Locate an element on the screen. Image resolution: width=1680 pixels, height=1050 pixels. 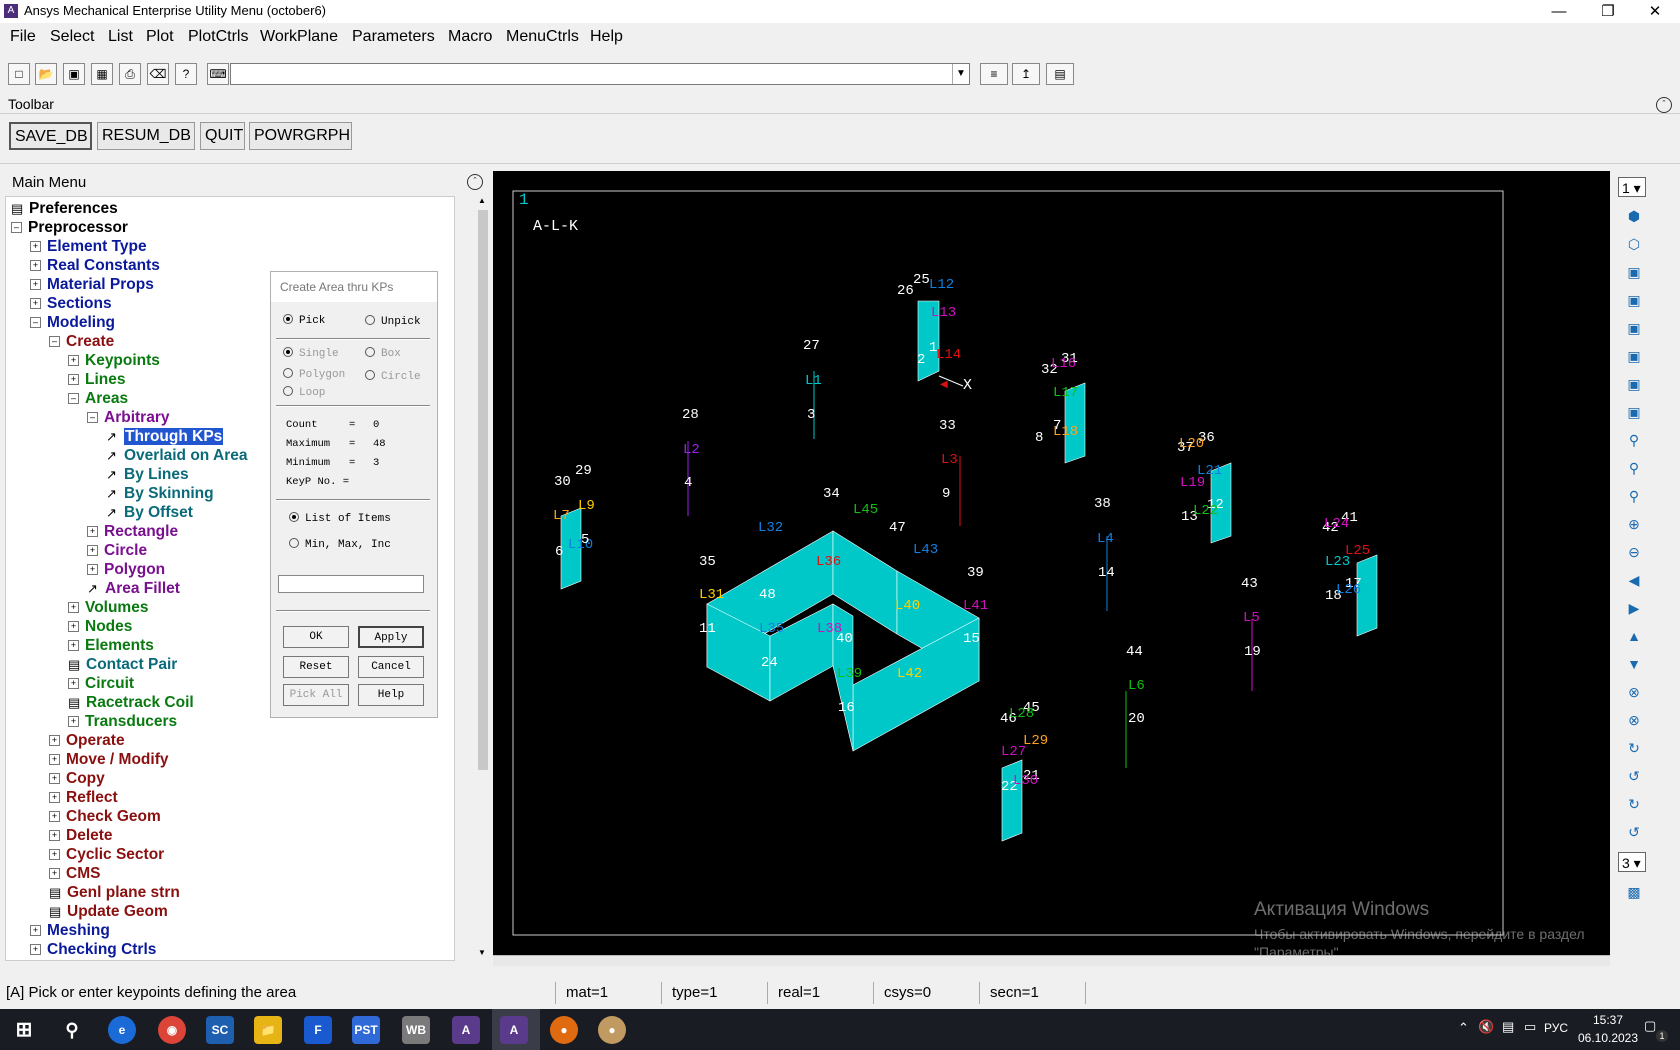
tree-preferences: ▤ Preferences is located at coordinates (64, 208).